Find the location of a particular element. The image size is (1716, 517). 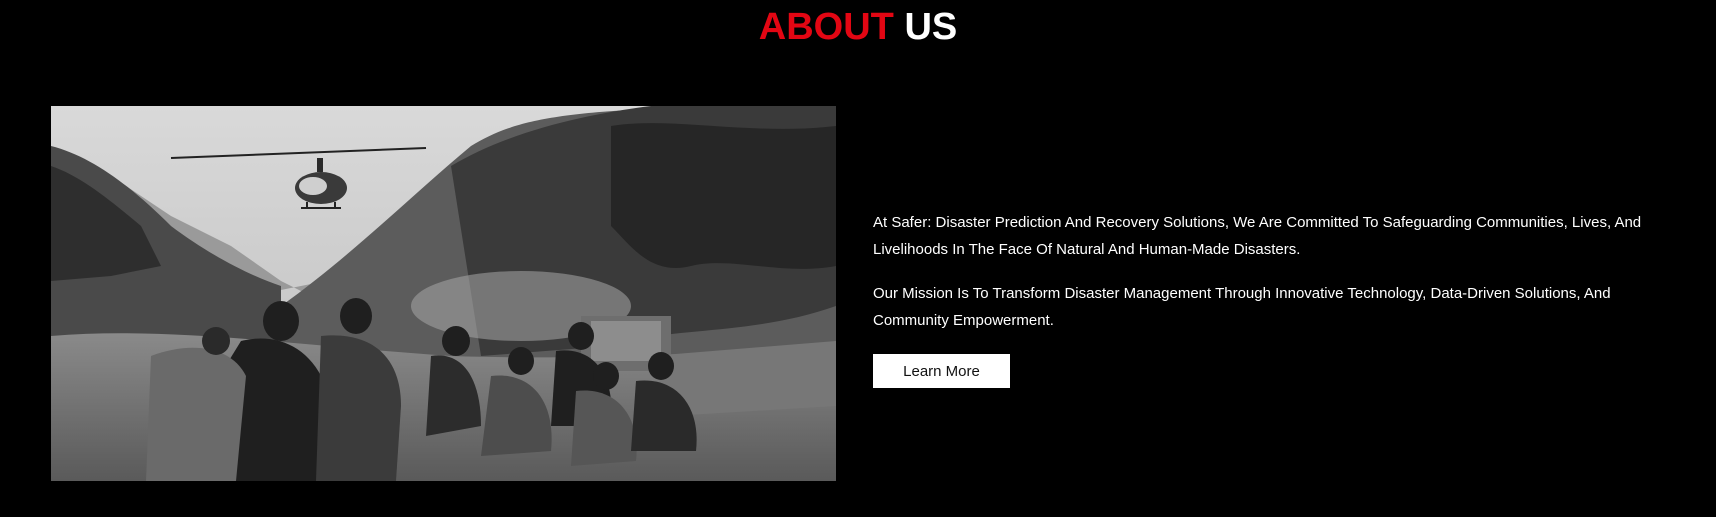

section-title: ABOUT US is located at coordinates (858, 27).